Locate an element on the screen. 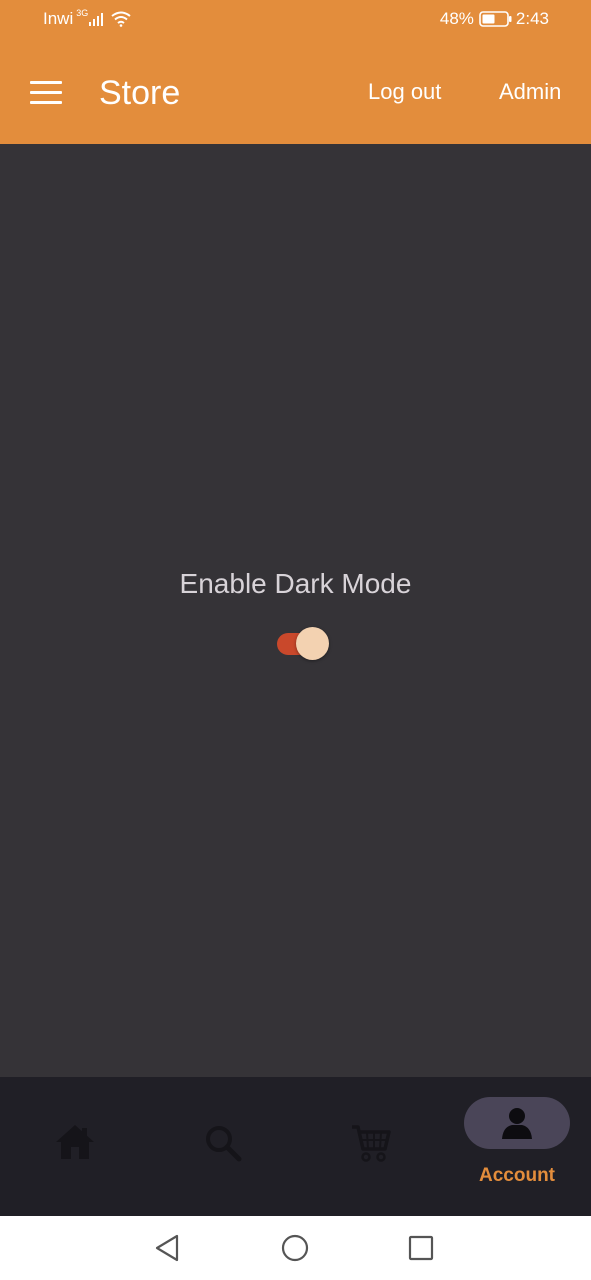  nav-cart is located at coordinates (370, 1142).